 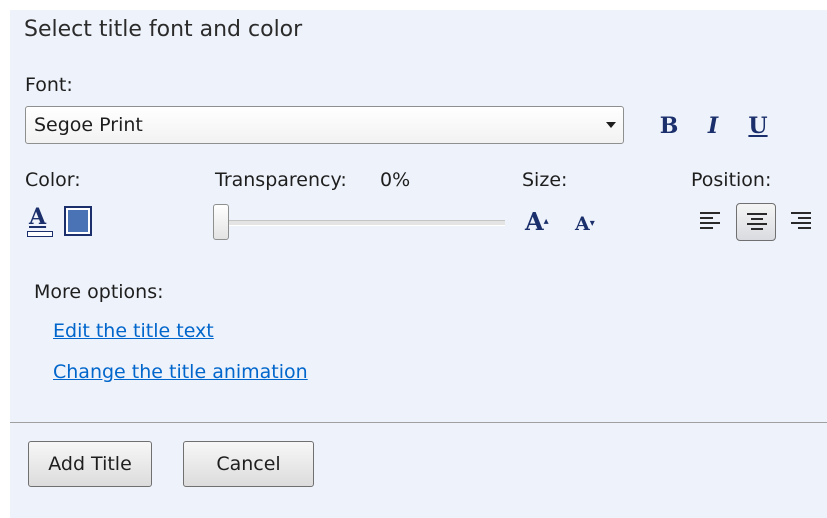 I want to click on divider, so click(x=418, y=422).